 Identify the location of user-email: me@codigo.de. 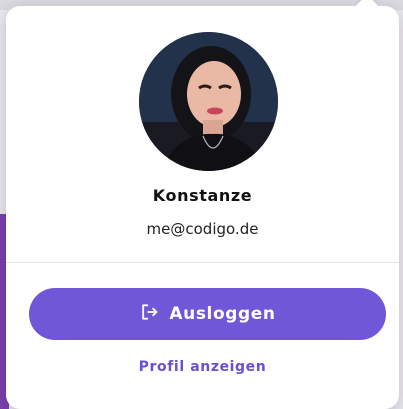
(202, 229).